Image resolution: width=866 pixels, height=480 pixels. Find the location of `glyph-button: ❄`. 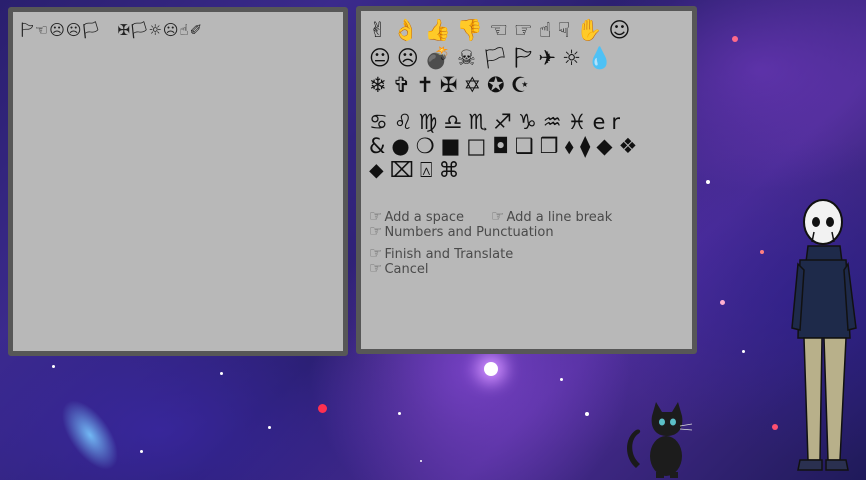

glyph-button: ❄ is located at coordinates (381, 85).